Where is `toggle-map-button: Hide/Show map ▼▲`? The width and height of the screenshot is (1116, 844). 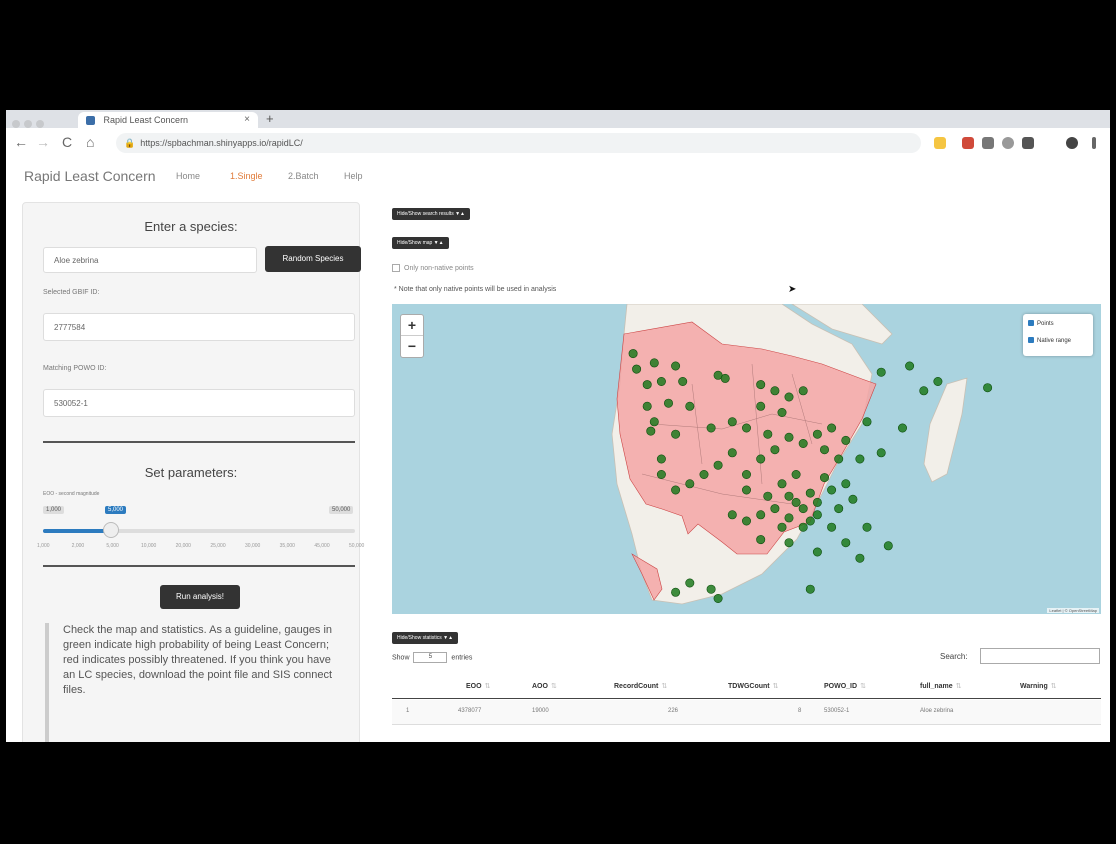 toggle-map-button: Hide/Show map ▼▲ is located at coordinates (420, 243).